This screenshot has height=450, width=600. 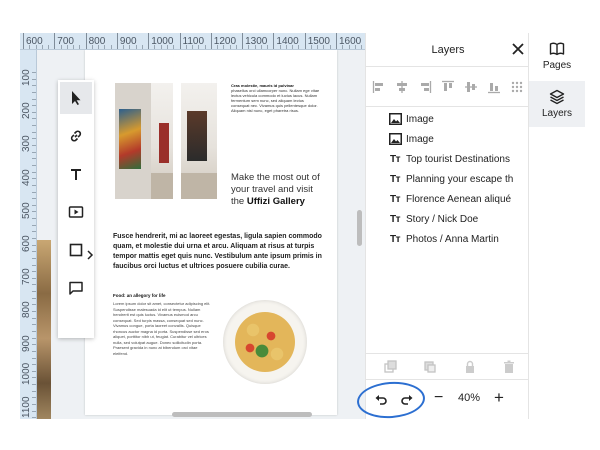 I want to click on vertical-scrollbar, so click(x=359, y=228).